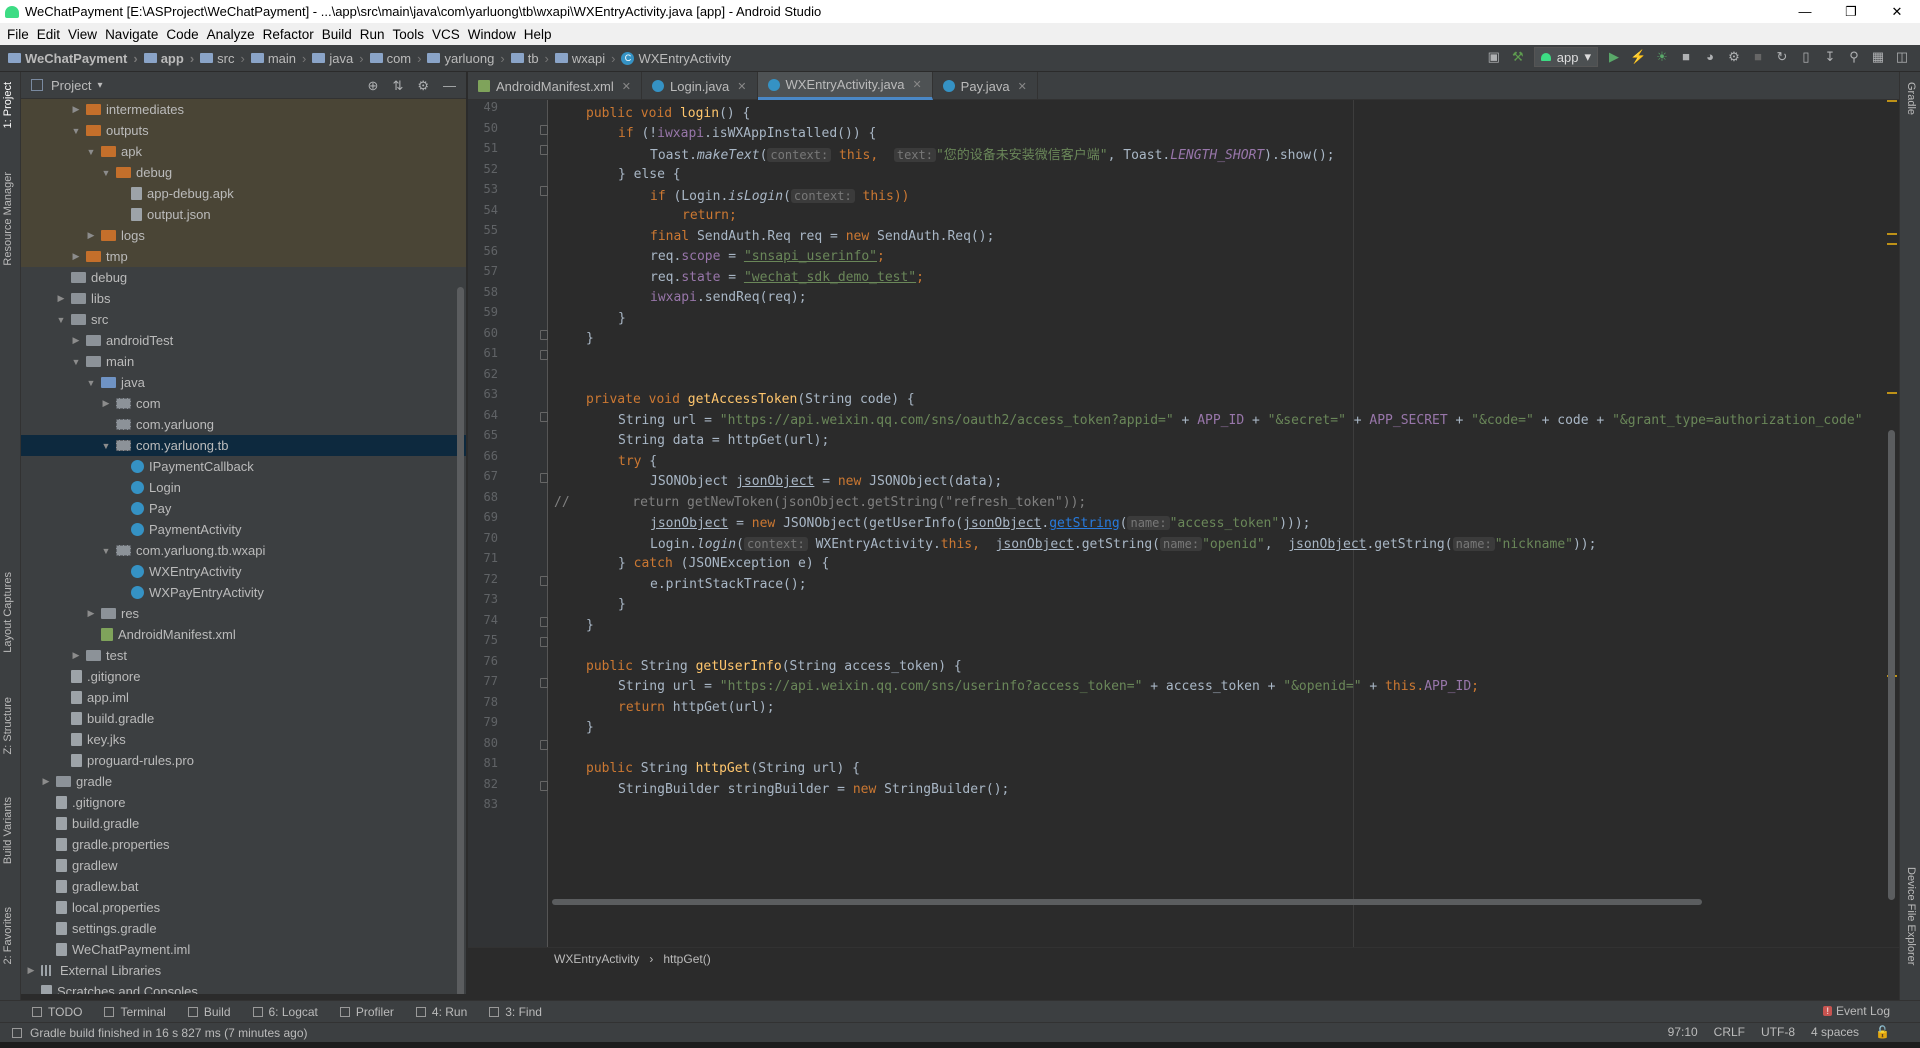 The width and height of the screenshot is (1920, 1048). Describe the element at coordinates (243, 424) in the screenshot. I see `tree-item: com.yarluong` at that location.